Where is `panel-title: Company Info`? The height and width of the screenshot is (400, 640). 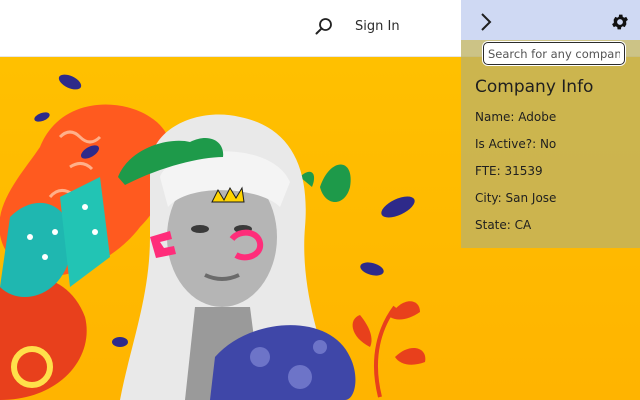
panel-title: Company Info is located at coordinates (534, 87).